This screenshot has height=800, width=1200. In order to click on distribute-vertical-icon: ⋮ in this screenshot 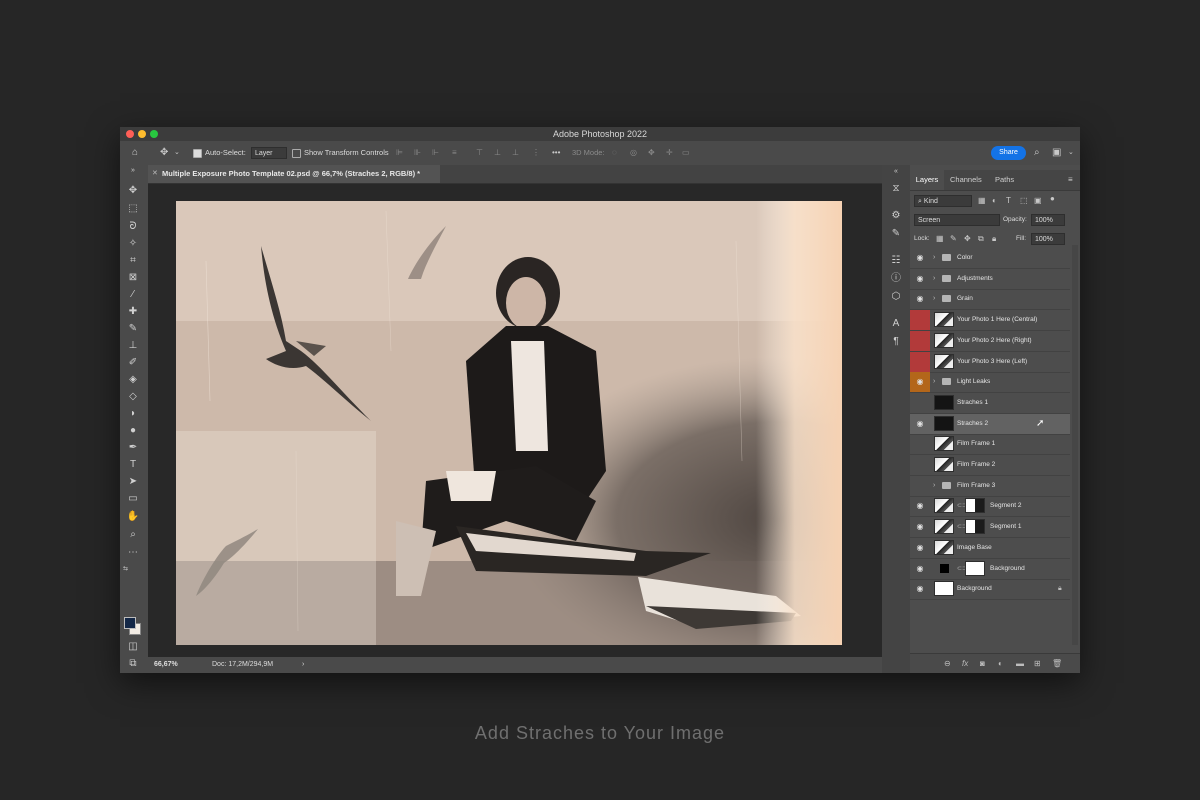, I will do `click(536, 153)`.